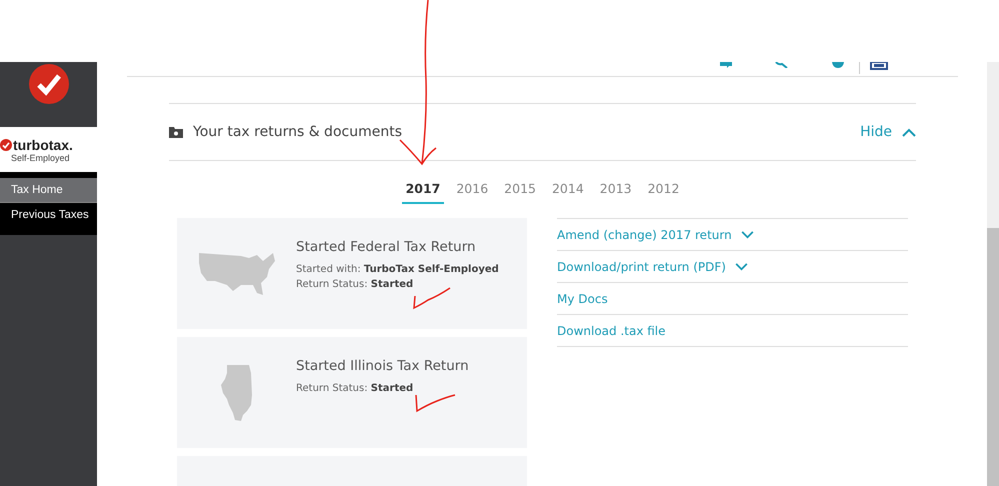  I want to click on scrollbar, so click(993, 274).